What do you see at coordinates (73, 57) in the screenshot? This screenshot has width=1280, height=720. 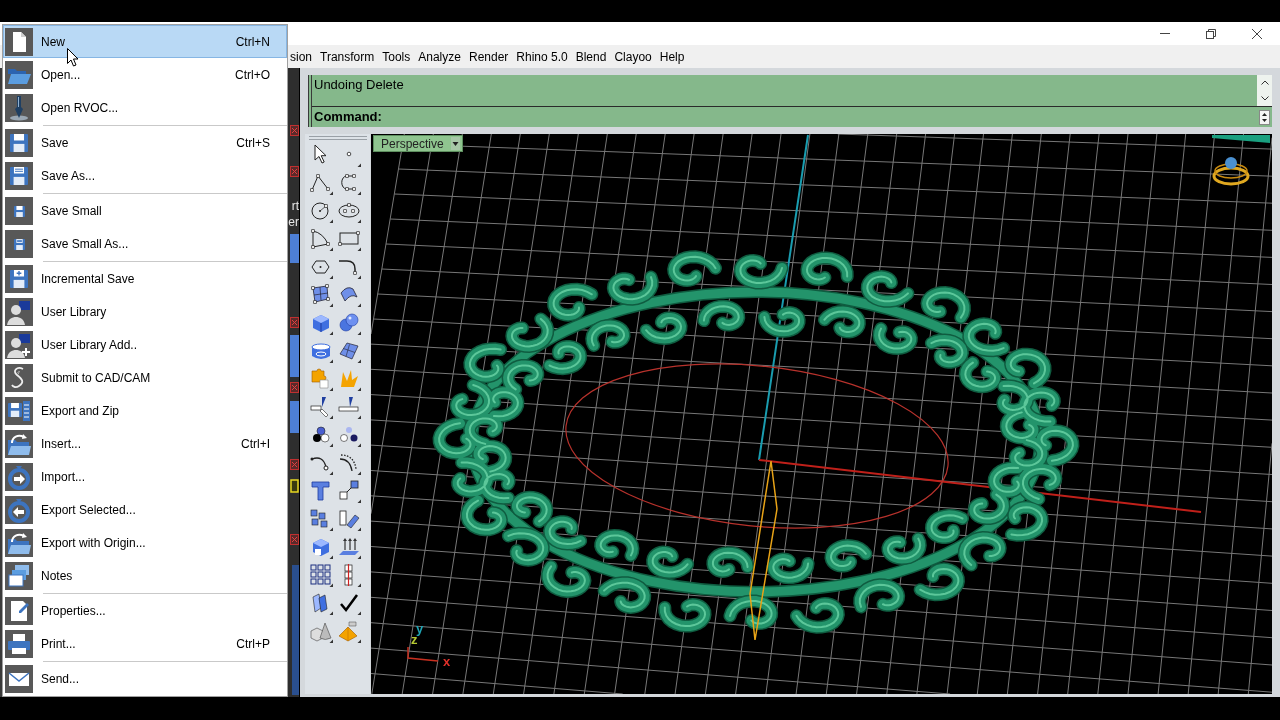 I see `mouse-cursor-icon` at bounding box center [73, 57].